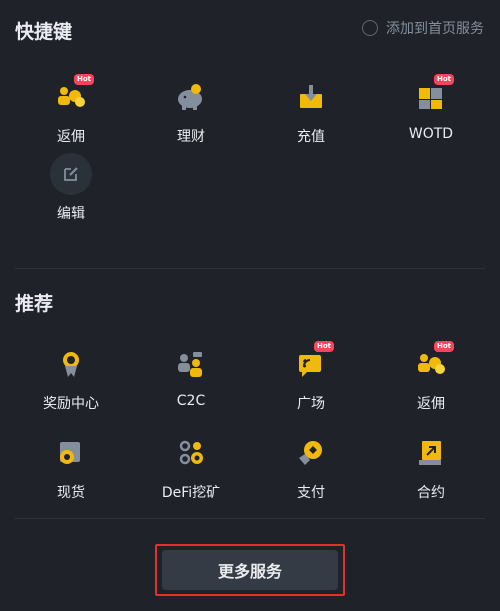 The height and width of the screenshot is (611, 500). I want to click on recommended-label: 支付, so click(311, 493).